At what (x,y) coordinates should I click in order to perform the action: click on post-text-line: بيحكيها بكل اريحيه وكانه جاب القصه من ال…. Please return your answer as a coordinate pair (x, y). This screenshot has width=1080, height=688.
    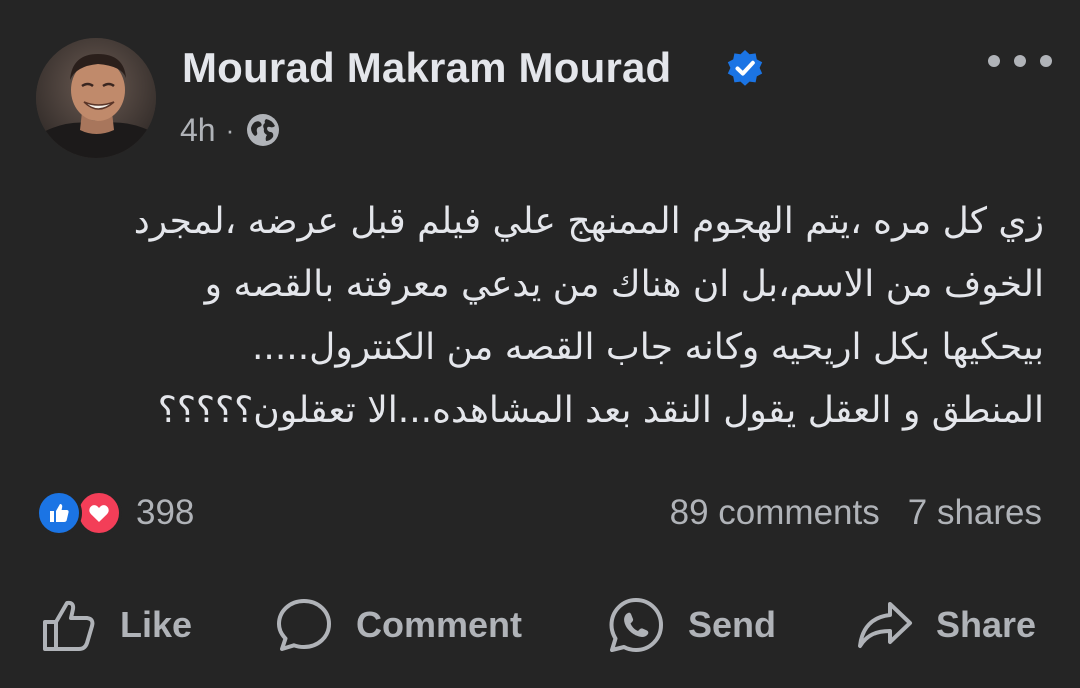
    Looking at the image, I should click on (647, 347).